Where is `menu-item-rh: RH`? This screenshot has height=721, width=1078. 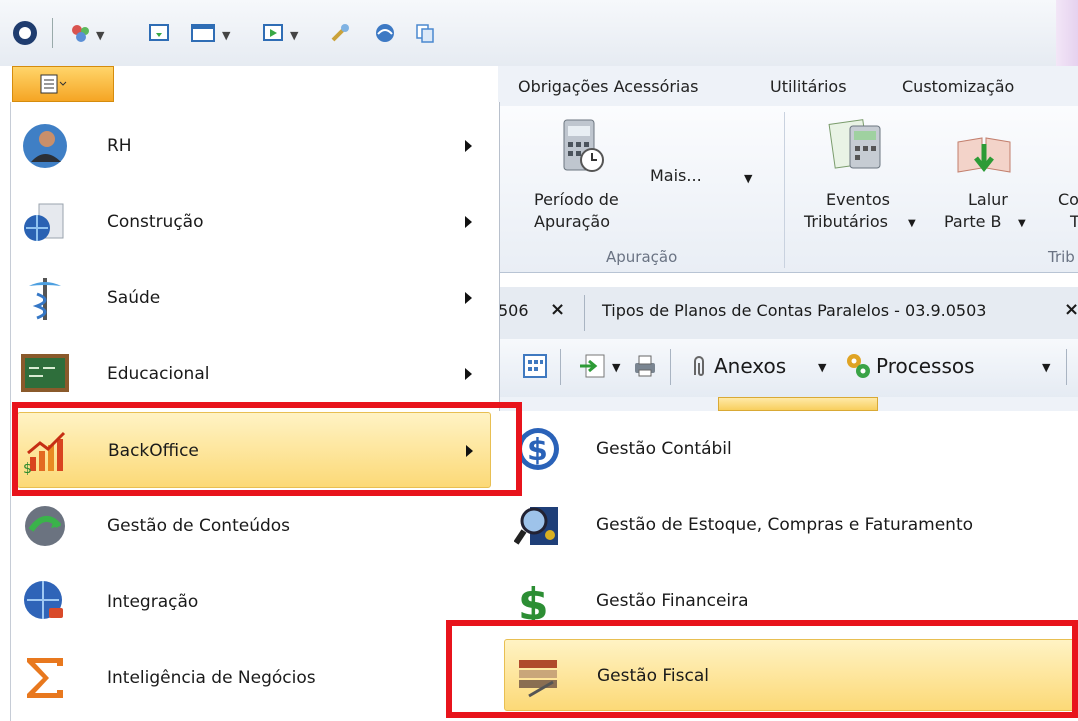
menu-item-rh: RH is located at coordinates (255, 146).